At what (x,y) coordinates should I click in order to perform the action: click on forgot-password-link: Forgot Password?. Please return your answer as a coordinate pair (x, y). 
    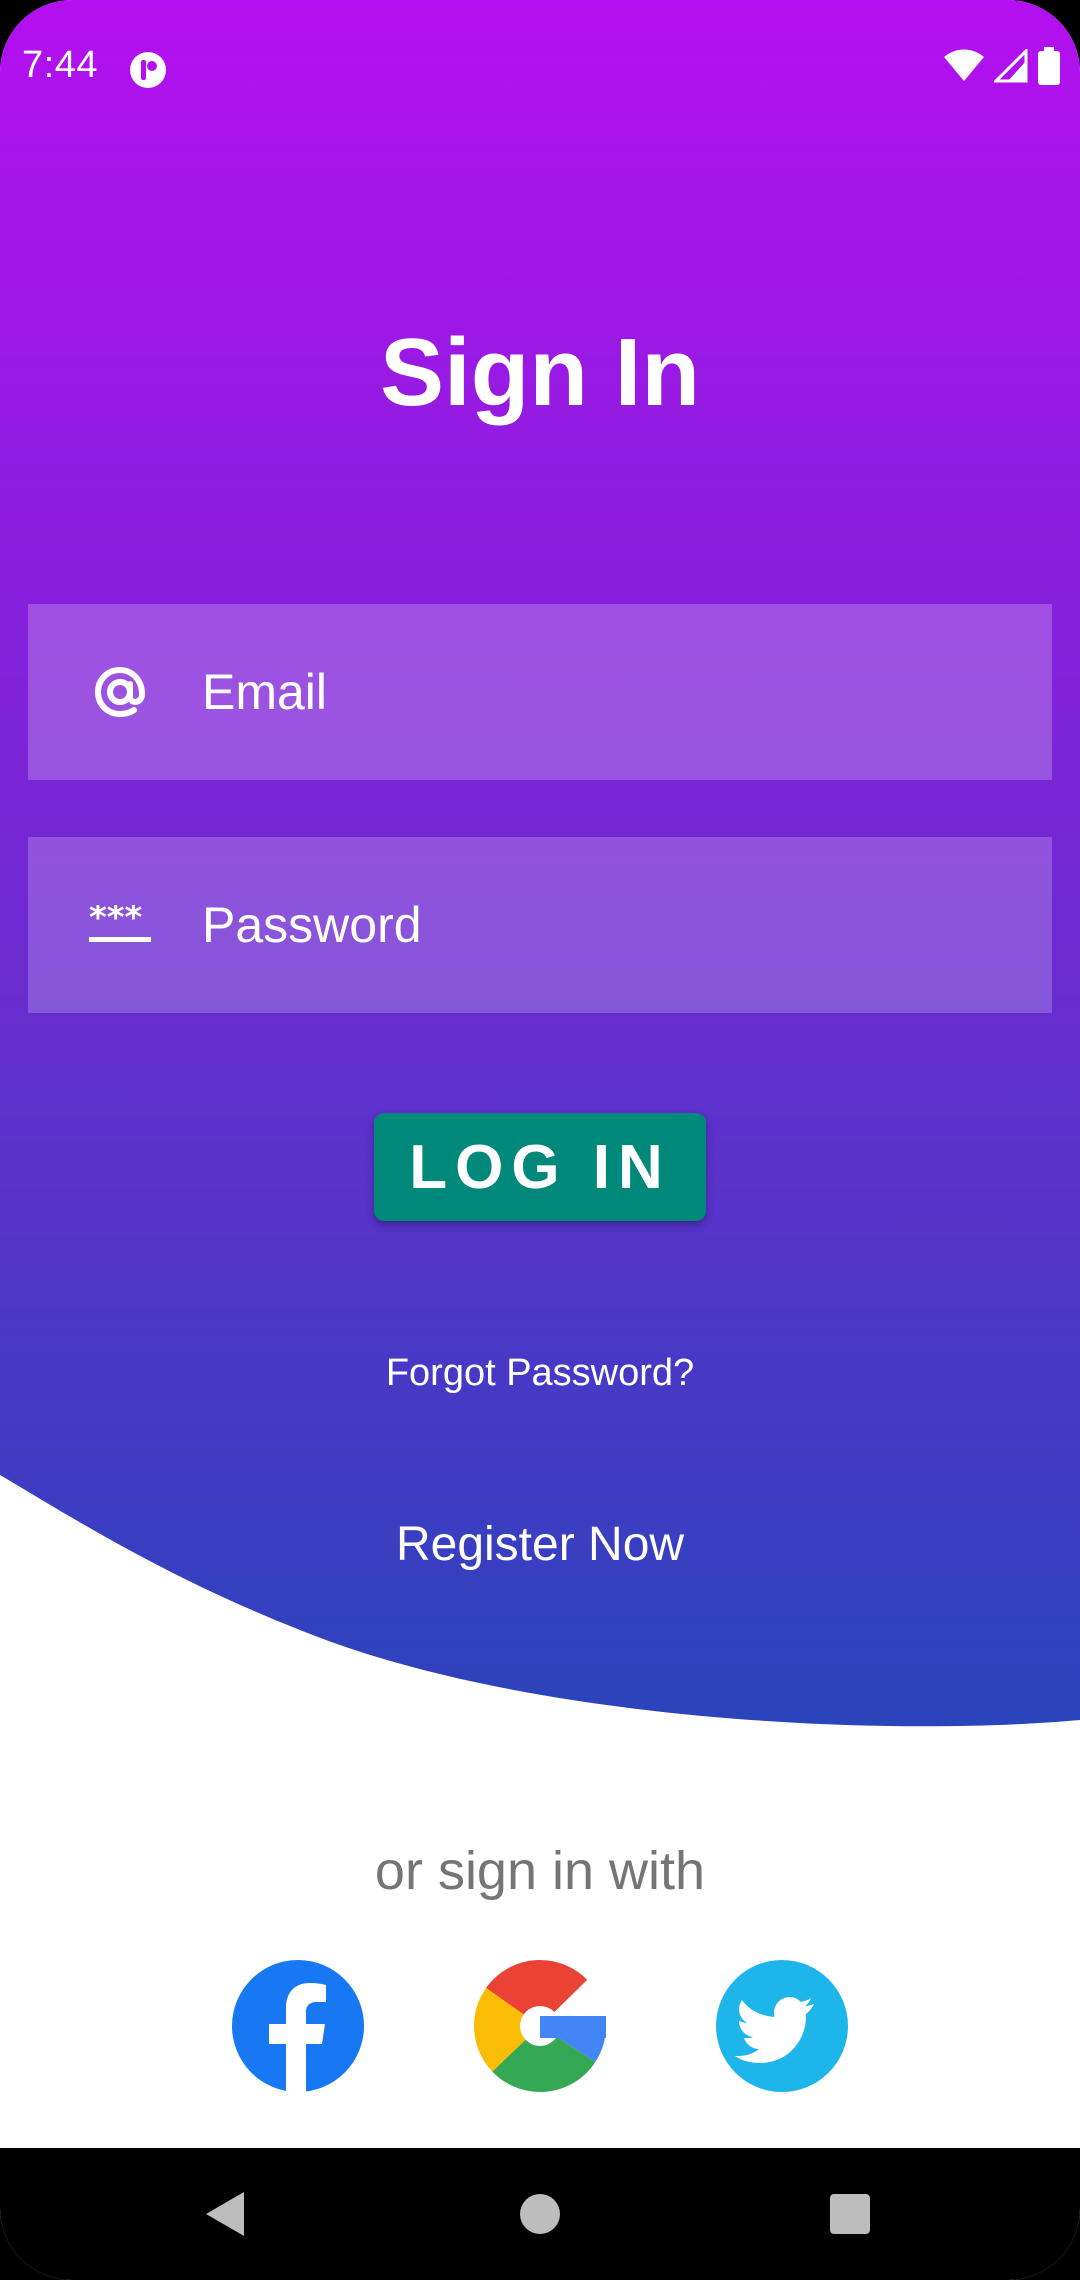
    Looking at the image, I should click on (540, 1373).